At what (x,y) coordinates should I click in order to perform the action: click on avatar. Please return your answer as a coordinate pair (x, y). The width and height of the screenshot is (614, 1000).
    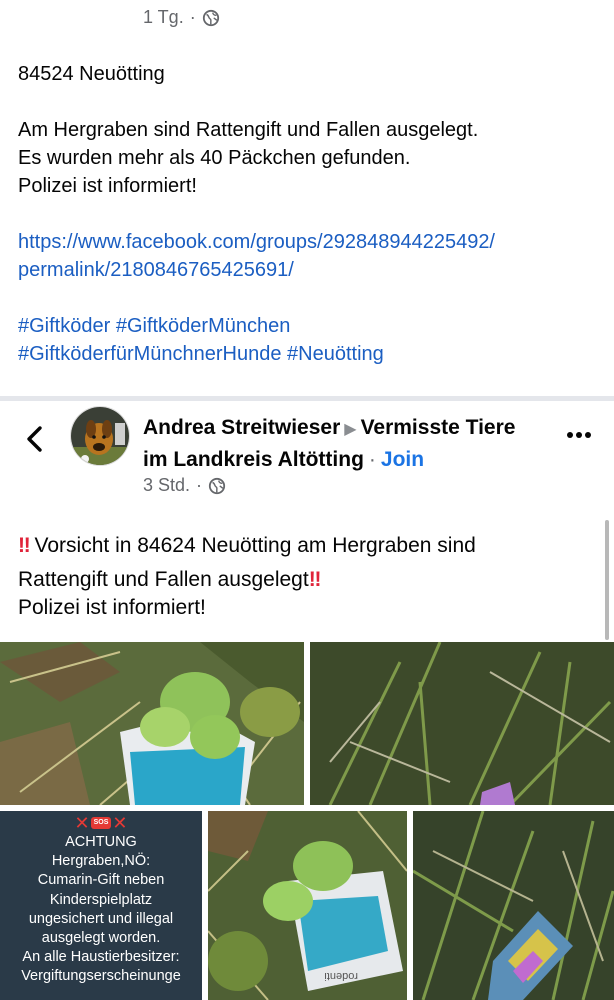
    Looking at the image, I should click on (100, 436).